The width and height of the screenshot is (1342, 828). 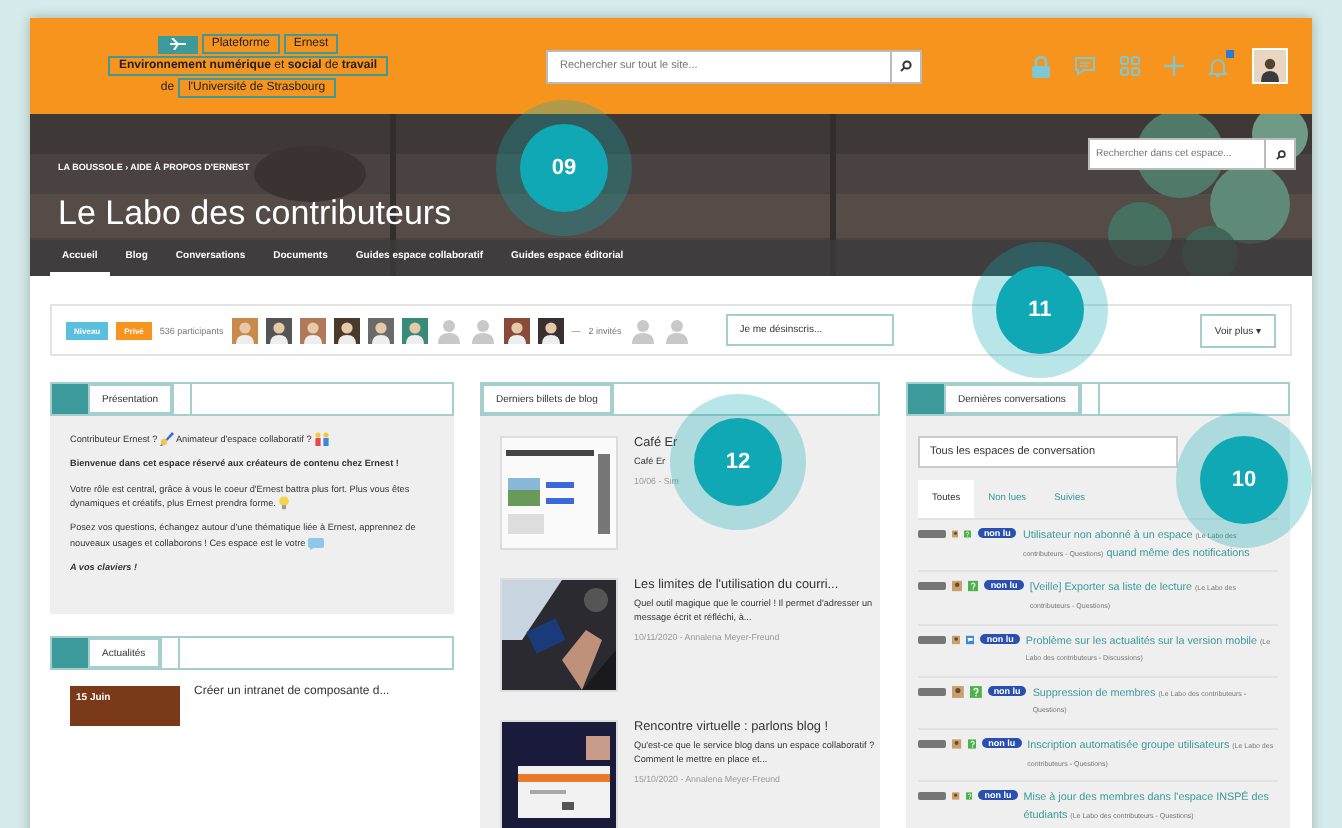 What do you see at coordinates (316, 543) in the screenshot?
I see `speech-bubble-icon` at bounding box center [316, 543].